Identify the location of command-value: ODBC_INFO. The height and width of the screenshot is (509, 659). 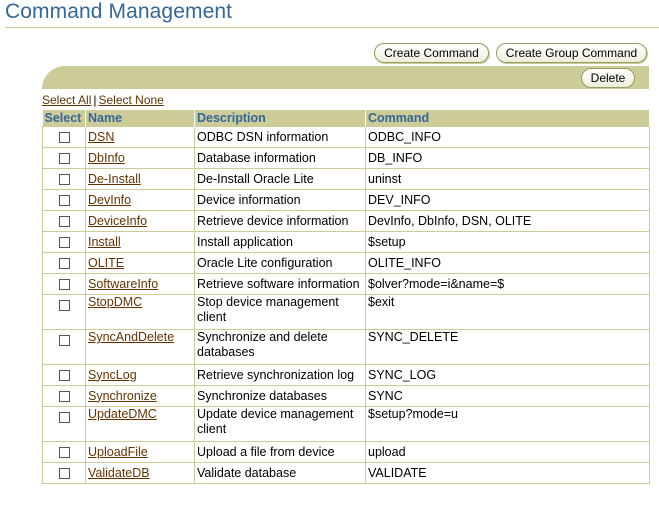
(507, 137).